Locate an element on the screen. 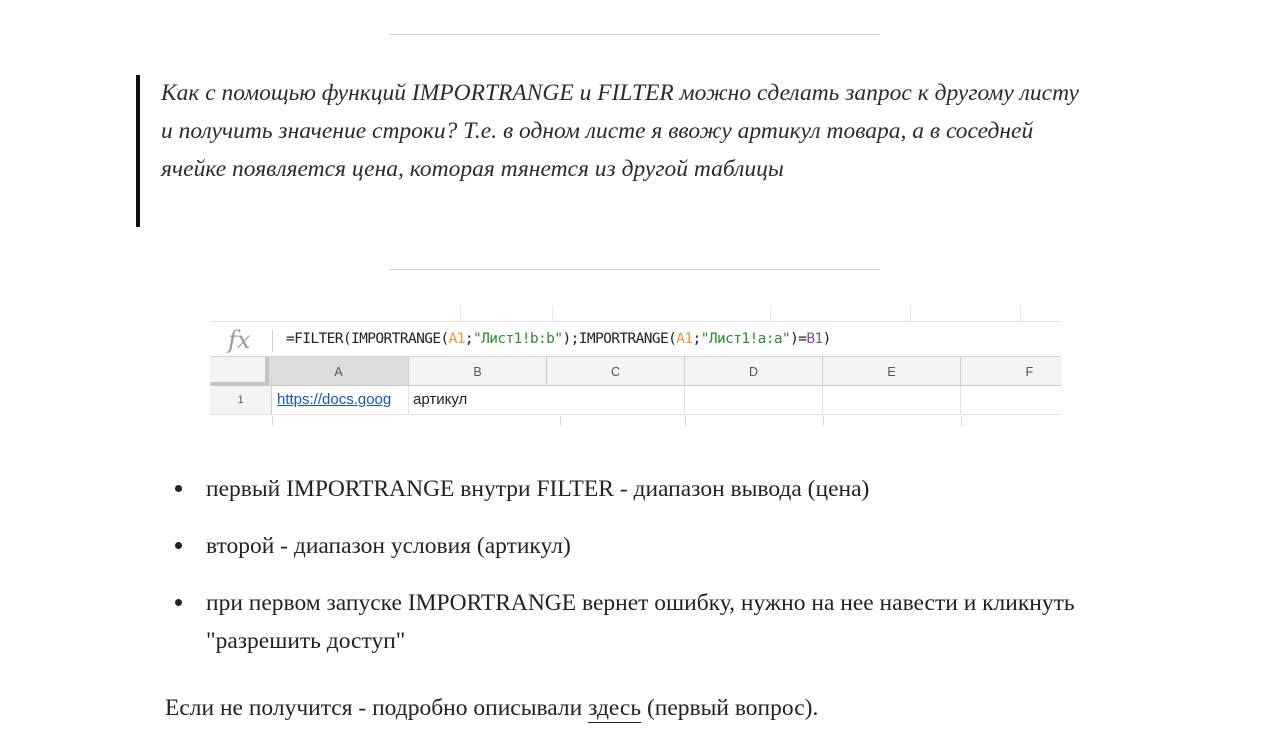 This screenshot has height=744, width=1280. column-header-row: A B C D E F is located at coordinates (635, 371).